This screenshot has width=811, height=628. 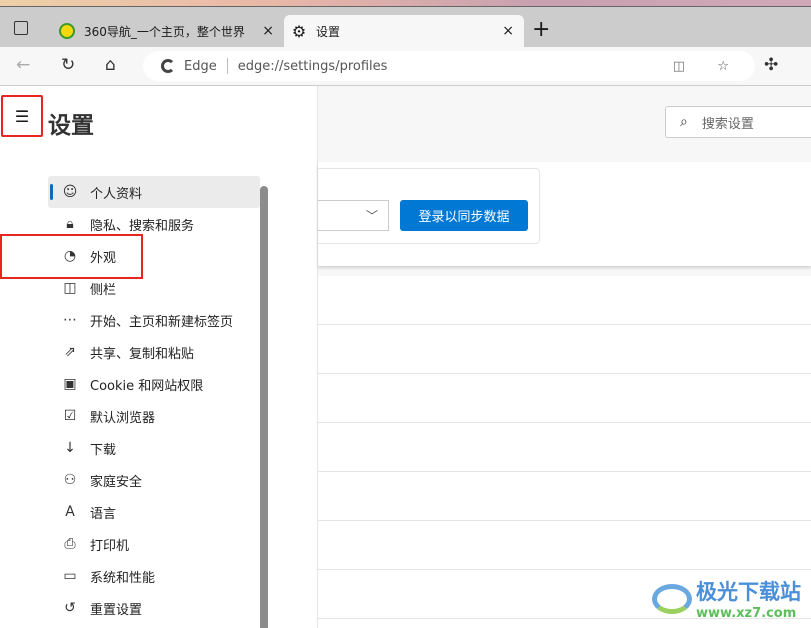 I want to click on hamburger-icon: ☰, so click(x=22, y=116).